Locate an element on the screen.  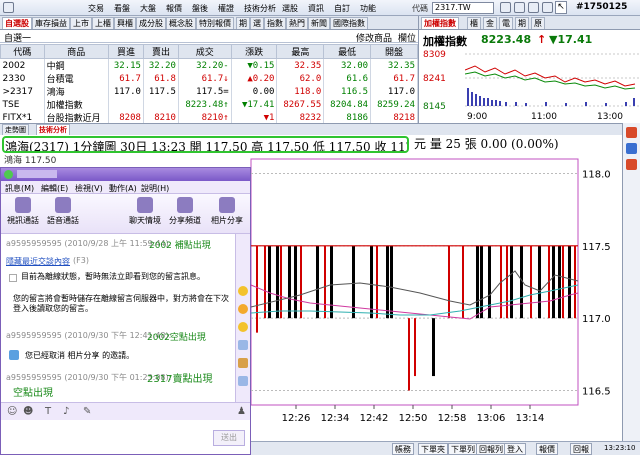
tab-futures: 期 is located at coordinates (243, 23).